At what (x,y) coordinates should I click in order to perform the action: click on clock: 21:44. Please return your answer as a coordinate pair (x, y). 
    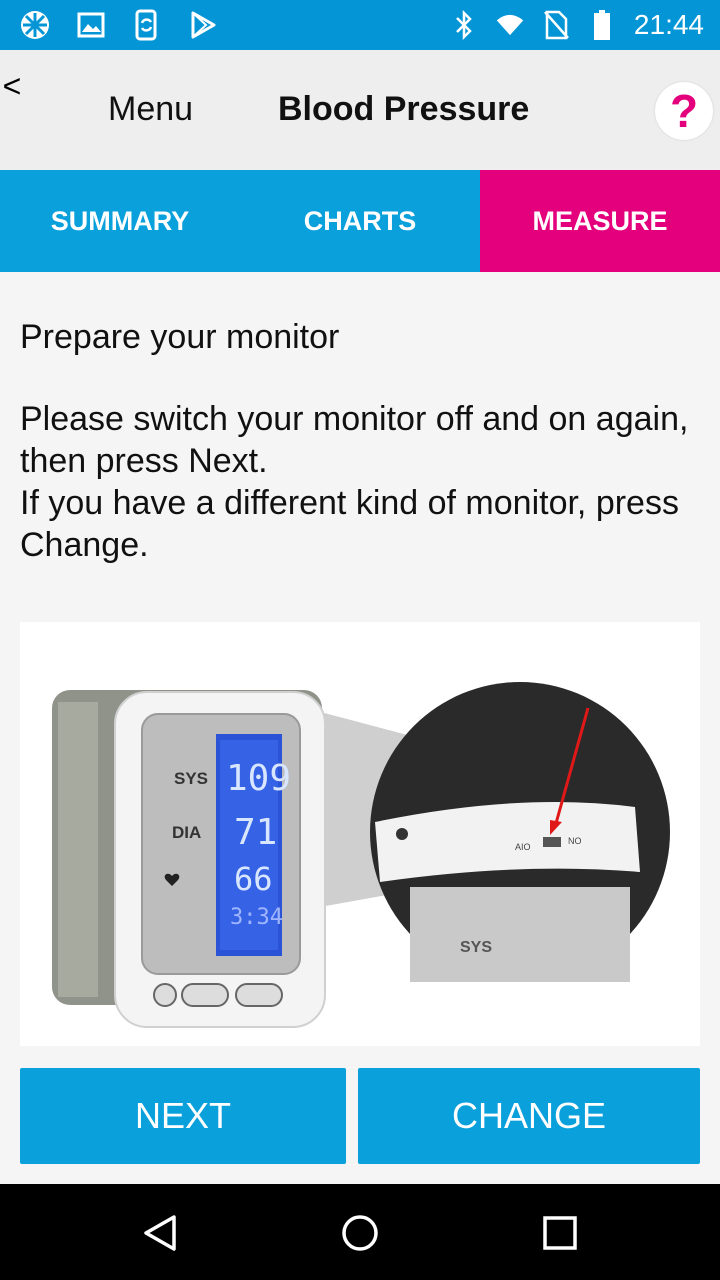
    Looking at the image, I should click on (668, 24).